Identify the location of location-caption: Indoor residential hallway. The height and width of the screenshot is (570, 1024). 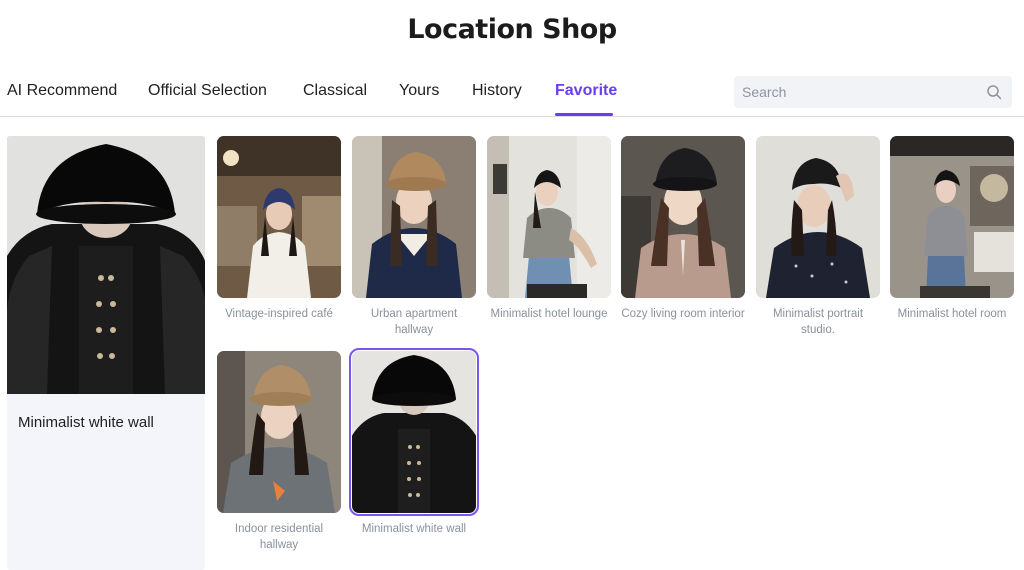
(279, 537).